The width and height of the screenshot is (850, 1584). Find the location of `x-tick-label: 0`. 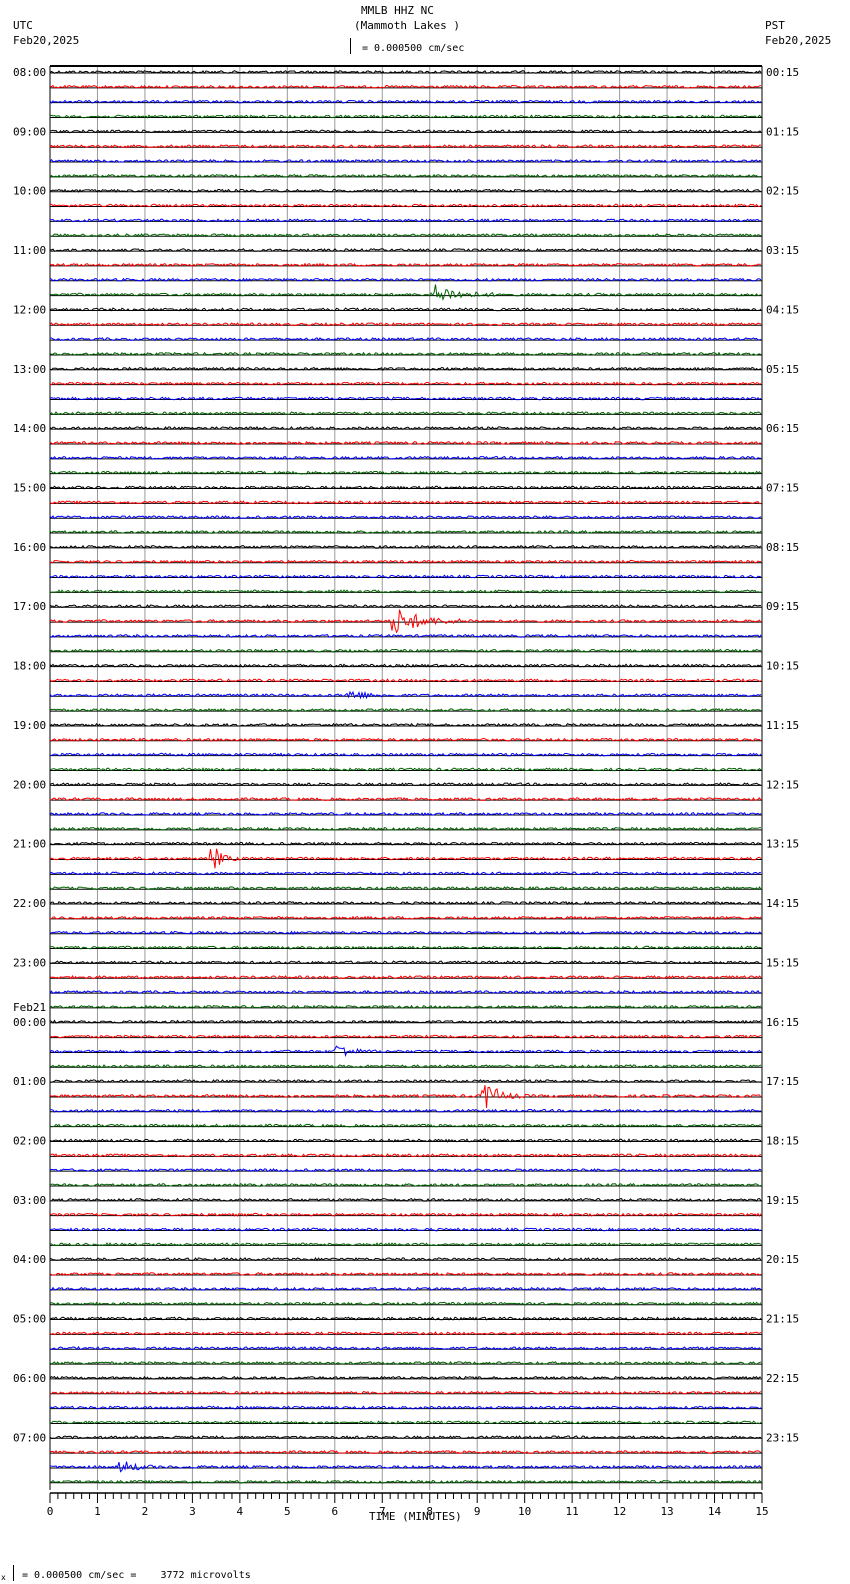

x-tick-label: 0 is located at coordinates (50, 1511).